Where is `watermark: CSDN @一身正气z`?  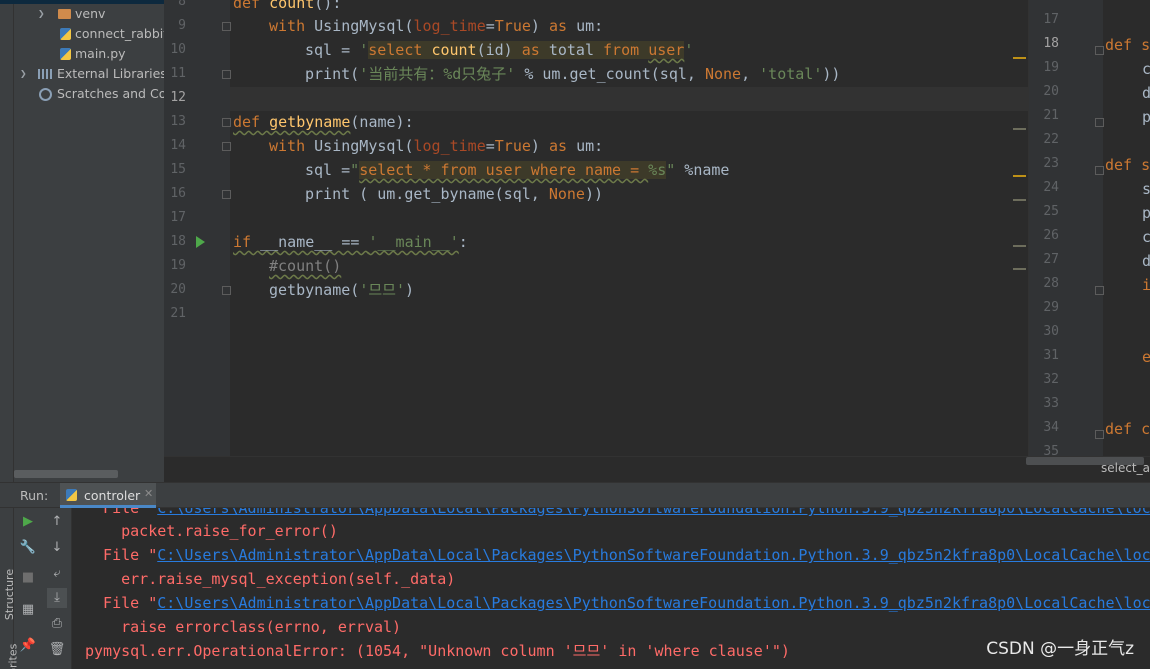 watermark: CSDN @一身正气z is located at coordinates (1060, 649).